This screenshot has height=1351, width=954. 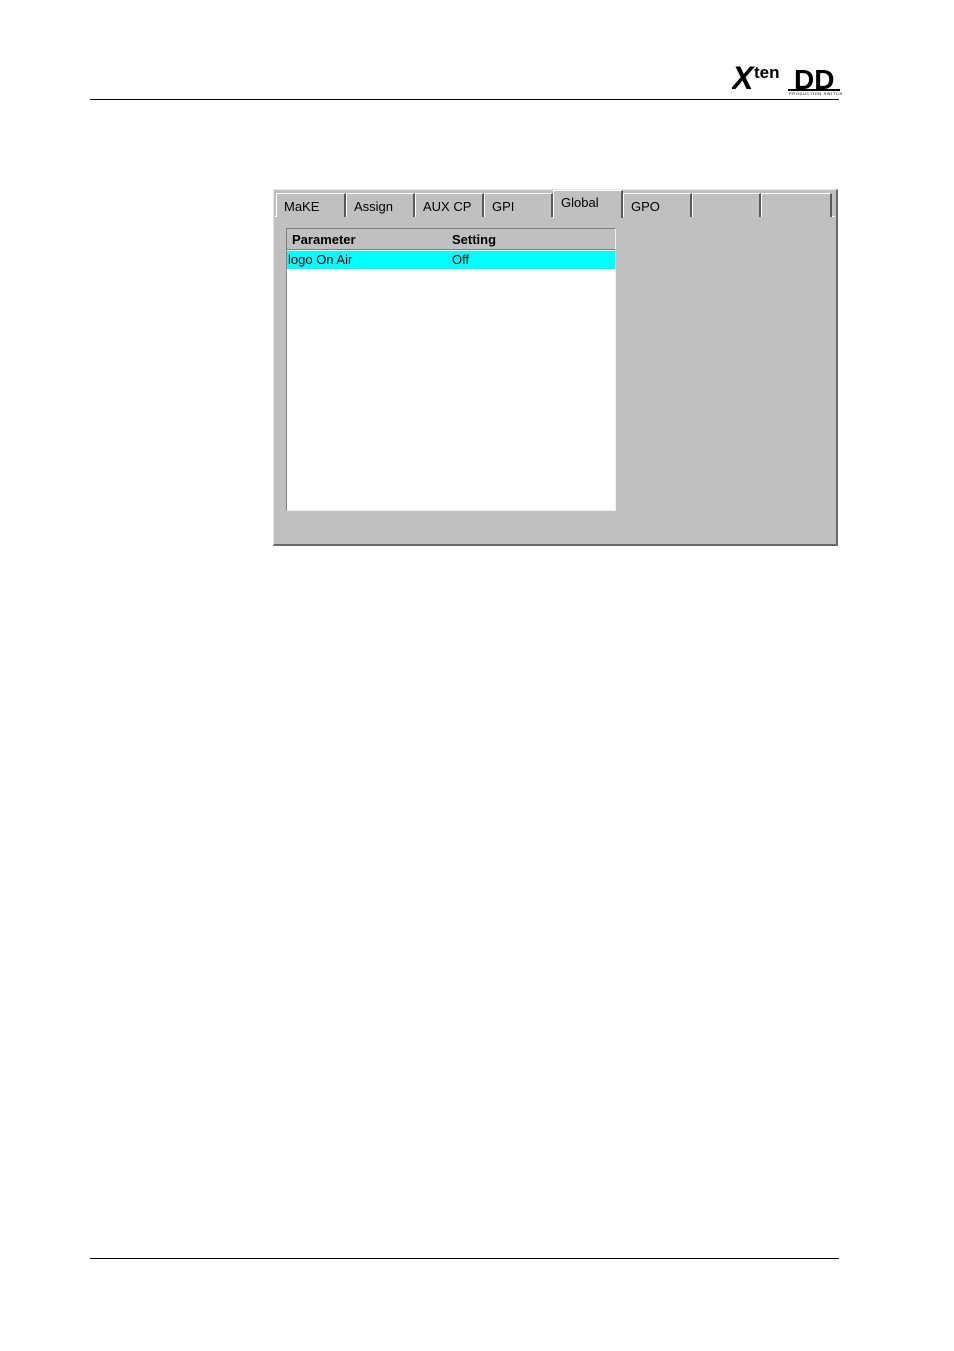 What do you see at coordinates (657, 205) in the screenshot?
I see `tab-gpo: GPO` at bounding box center [657, 205].